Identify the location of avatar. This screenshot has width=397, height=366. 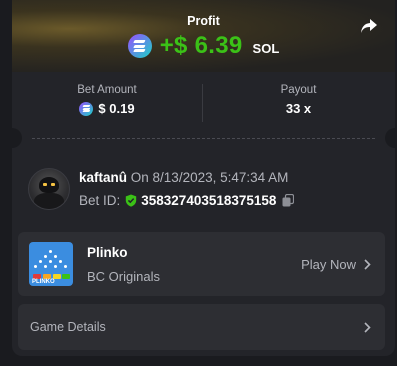
(49, 189).